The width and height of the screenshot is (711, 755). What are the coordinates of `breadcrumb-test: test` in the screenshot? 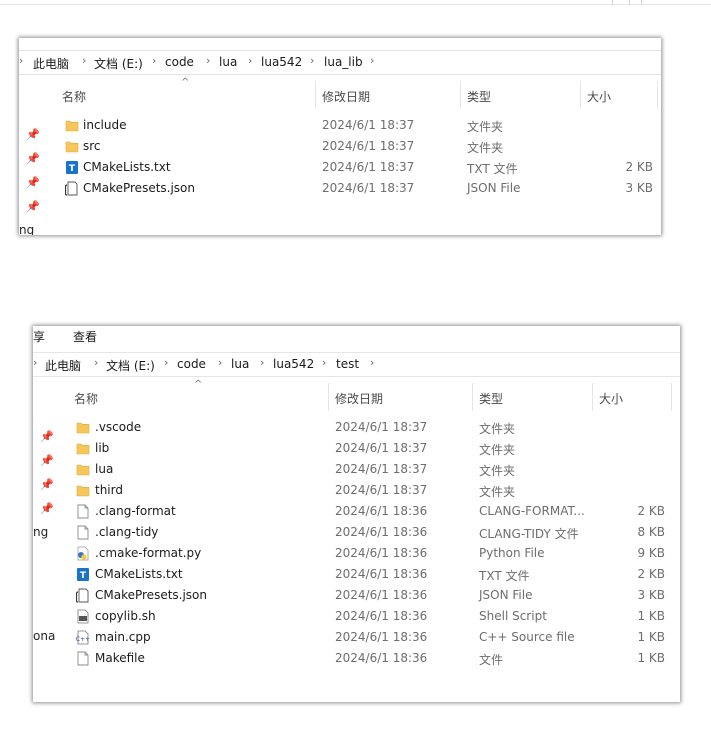 It's located at (347, 364).